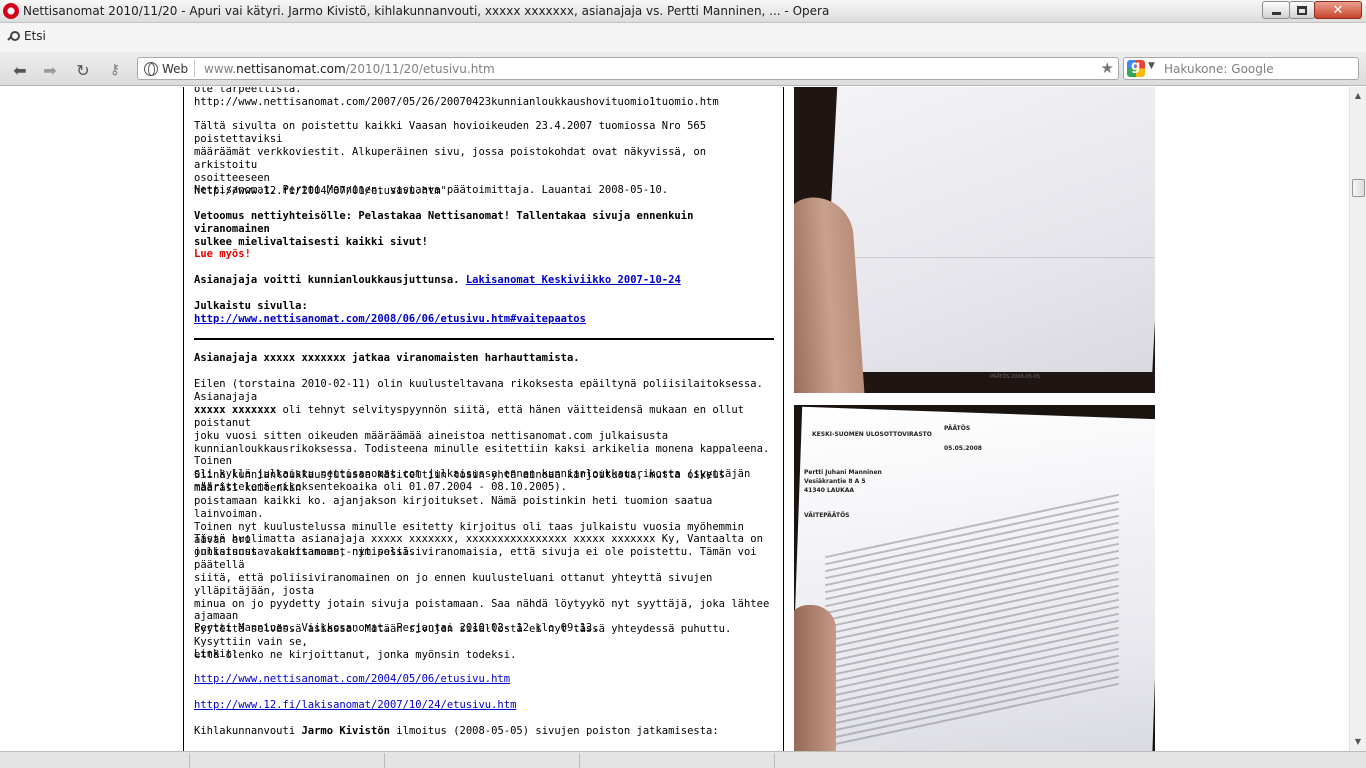 The image size is (1366, 768). I want to click on address-badge: Web, so click(168, 68).